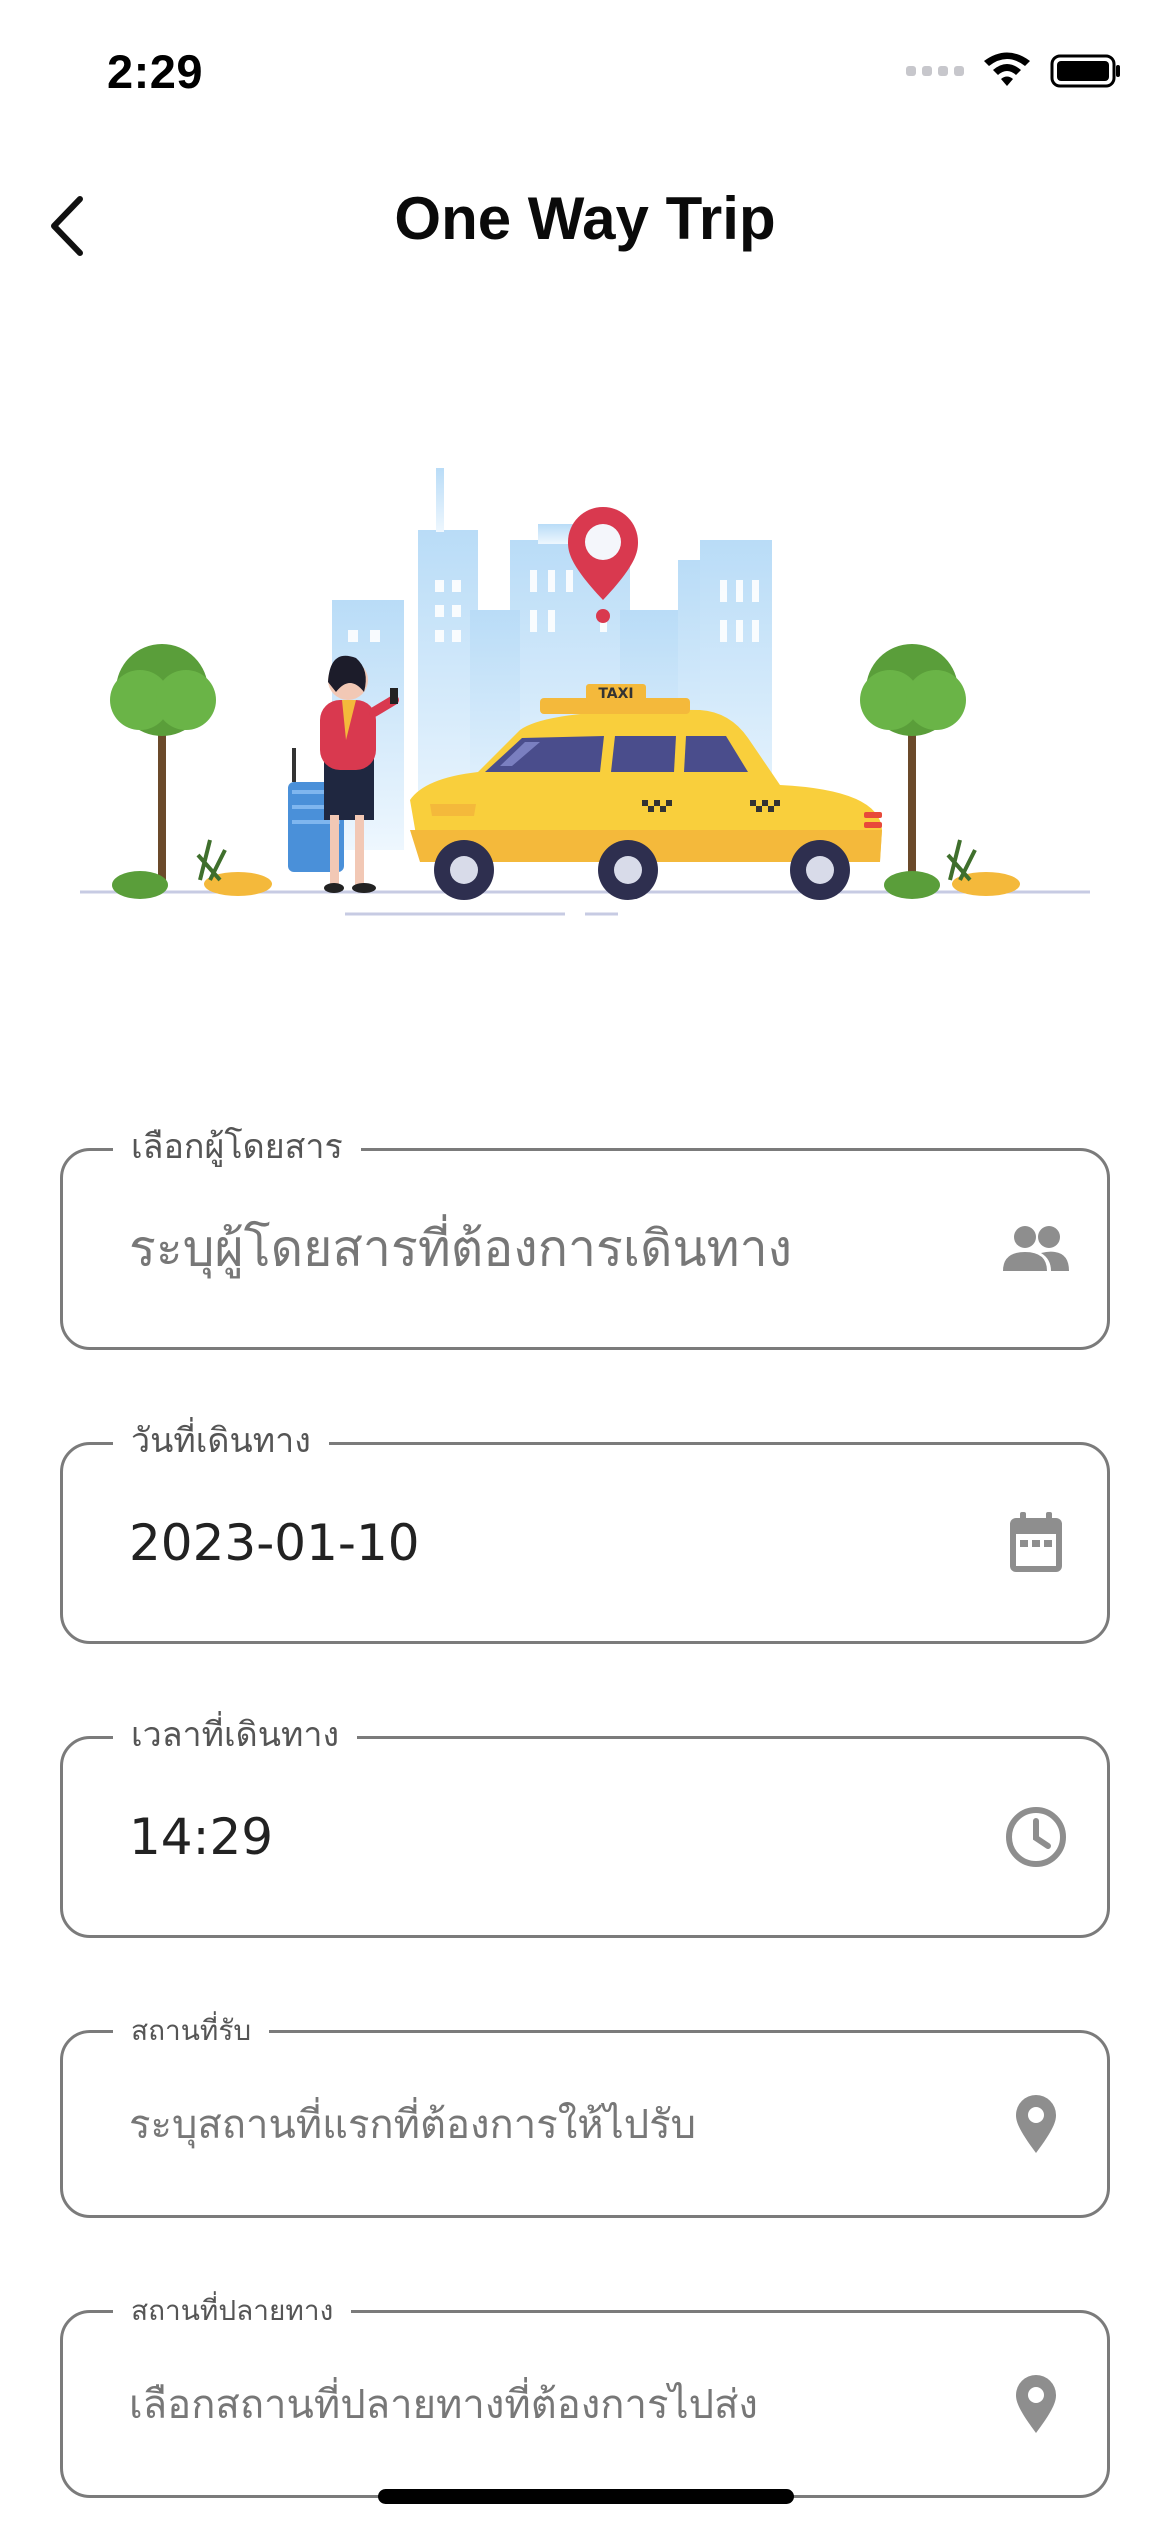  What do you see at coordinates (940, 771) in the screenshot?
I see `tree-right` at bounding box center [940, 771].